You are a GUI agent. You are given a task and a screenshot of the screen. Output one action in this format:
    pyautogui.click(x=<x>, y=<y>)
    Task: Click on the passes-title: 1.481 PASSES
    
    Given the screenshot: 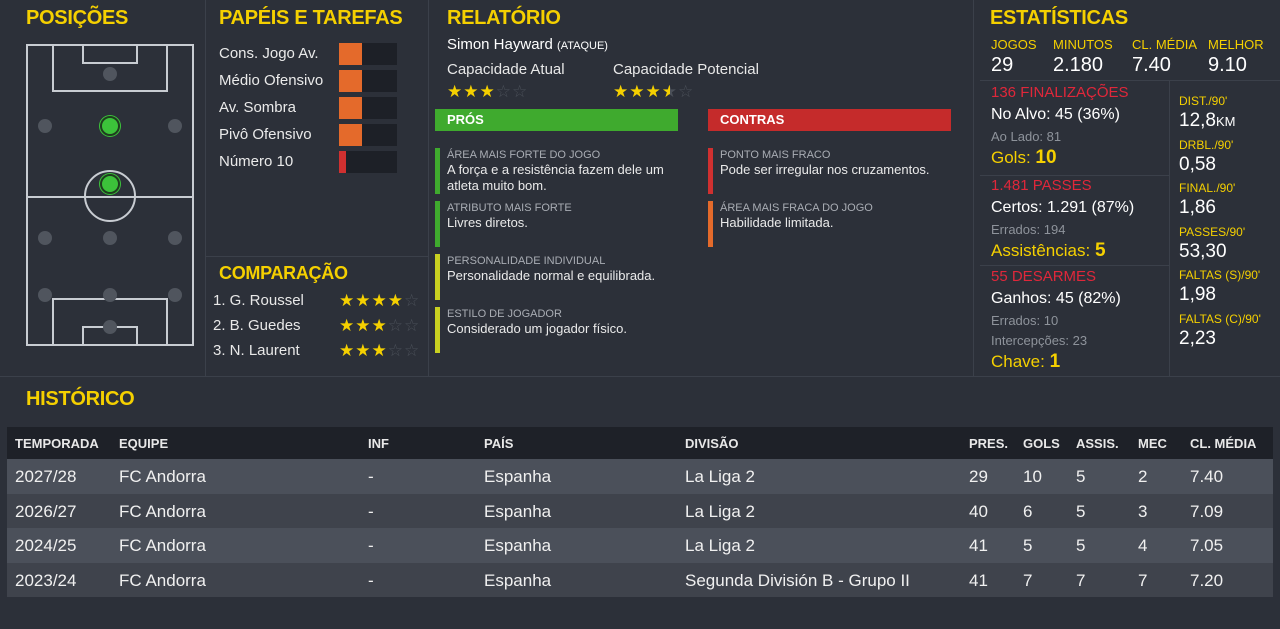 What is the action you would take?
    pyautogui.click(x=1041, y=185)
    